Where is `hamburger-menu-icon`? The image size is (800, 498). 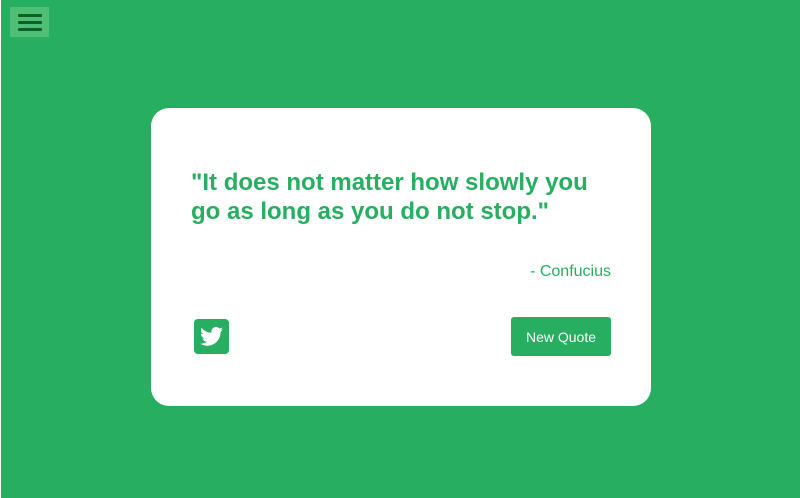 hamburger-menu-icon is located at coordinates (30, 15).